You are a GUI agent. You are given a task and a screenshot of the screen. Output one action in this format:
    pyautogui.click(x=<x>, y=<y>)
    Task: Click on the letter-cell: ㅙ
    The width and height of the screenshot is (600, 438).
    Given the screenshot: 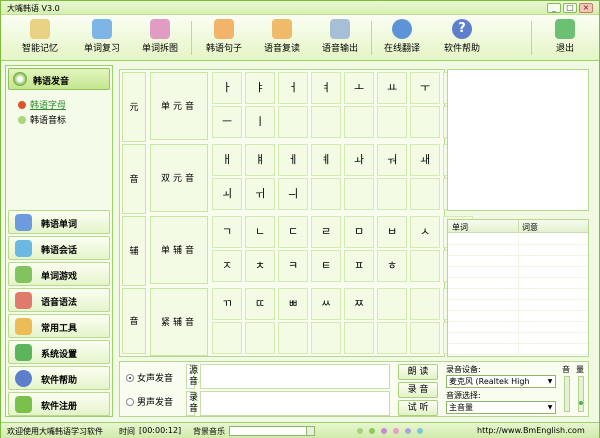 What is the action you would take?
    pyautogui.click(x=425, y=160)
    